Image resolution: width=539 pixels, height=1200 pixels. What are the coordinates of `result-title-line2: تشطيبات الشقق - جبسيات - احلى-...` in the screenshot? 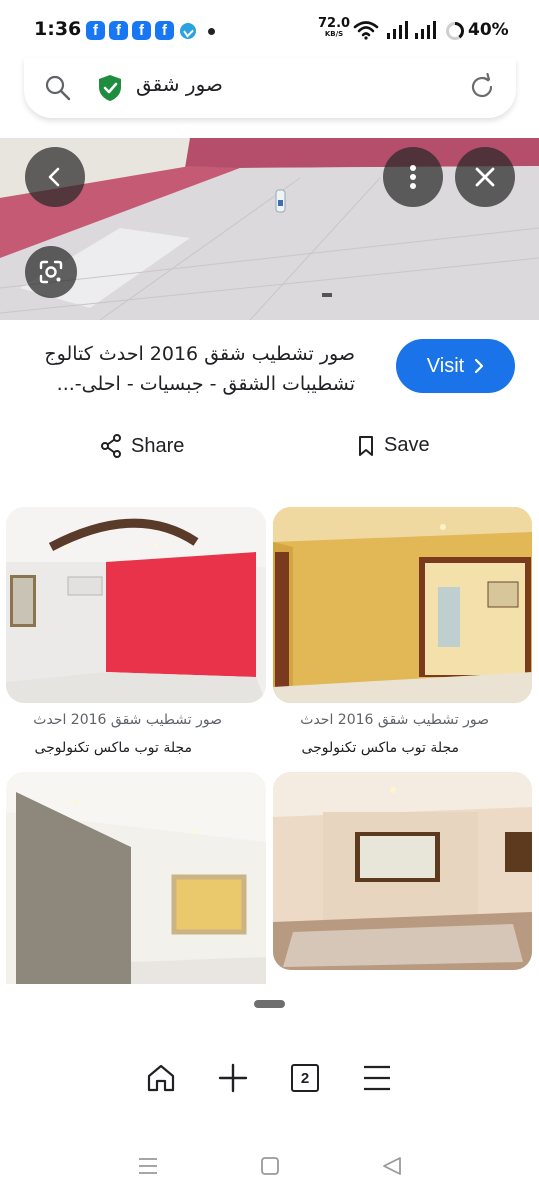 It's located at (206, 384).